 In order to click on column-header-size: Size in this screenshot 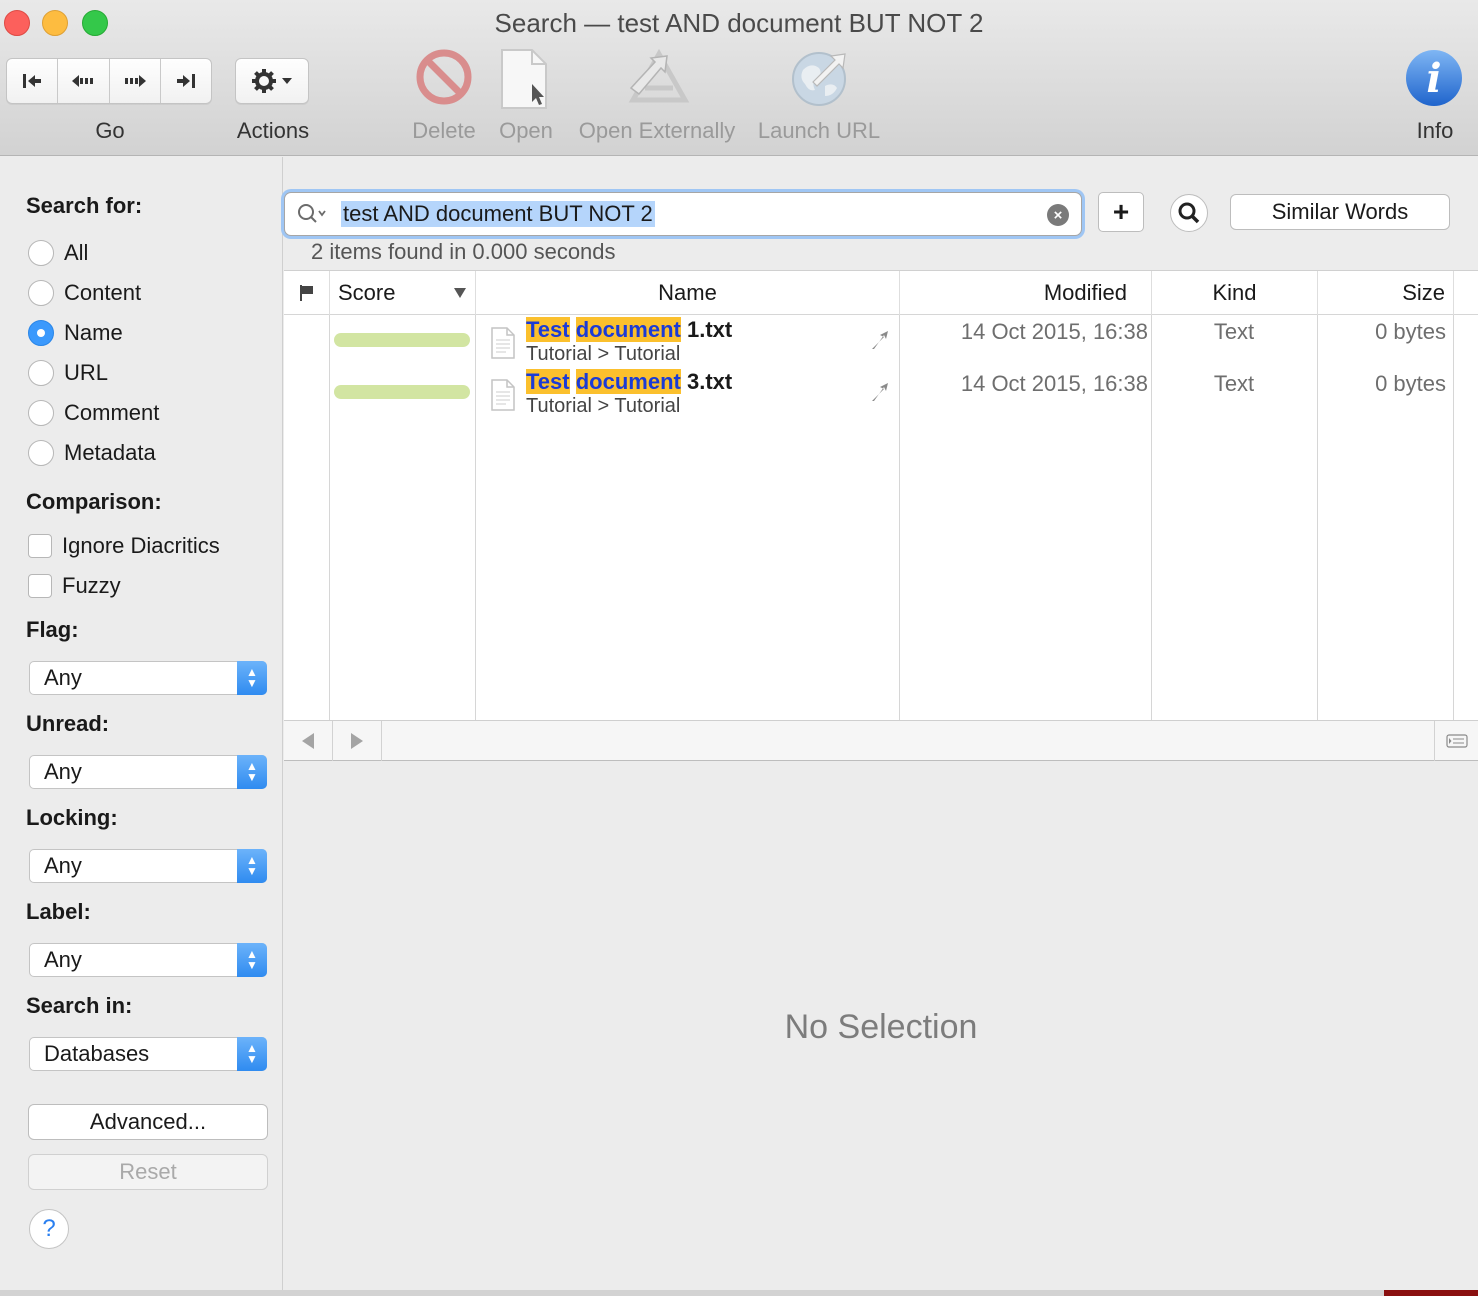, I will do `click(1386, 293)`.